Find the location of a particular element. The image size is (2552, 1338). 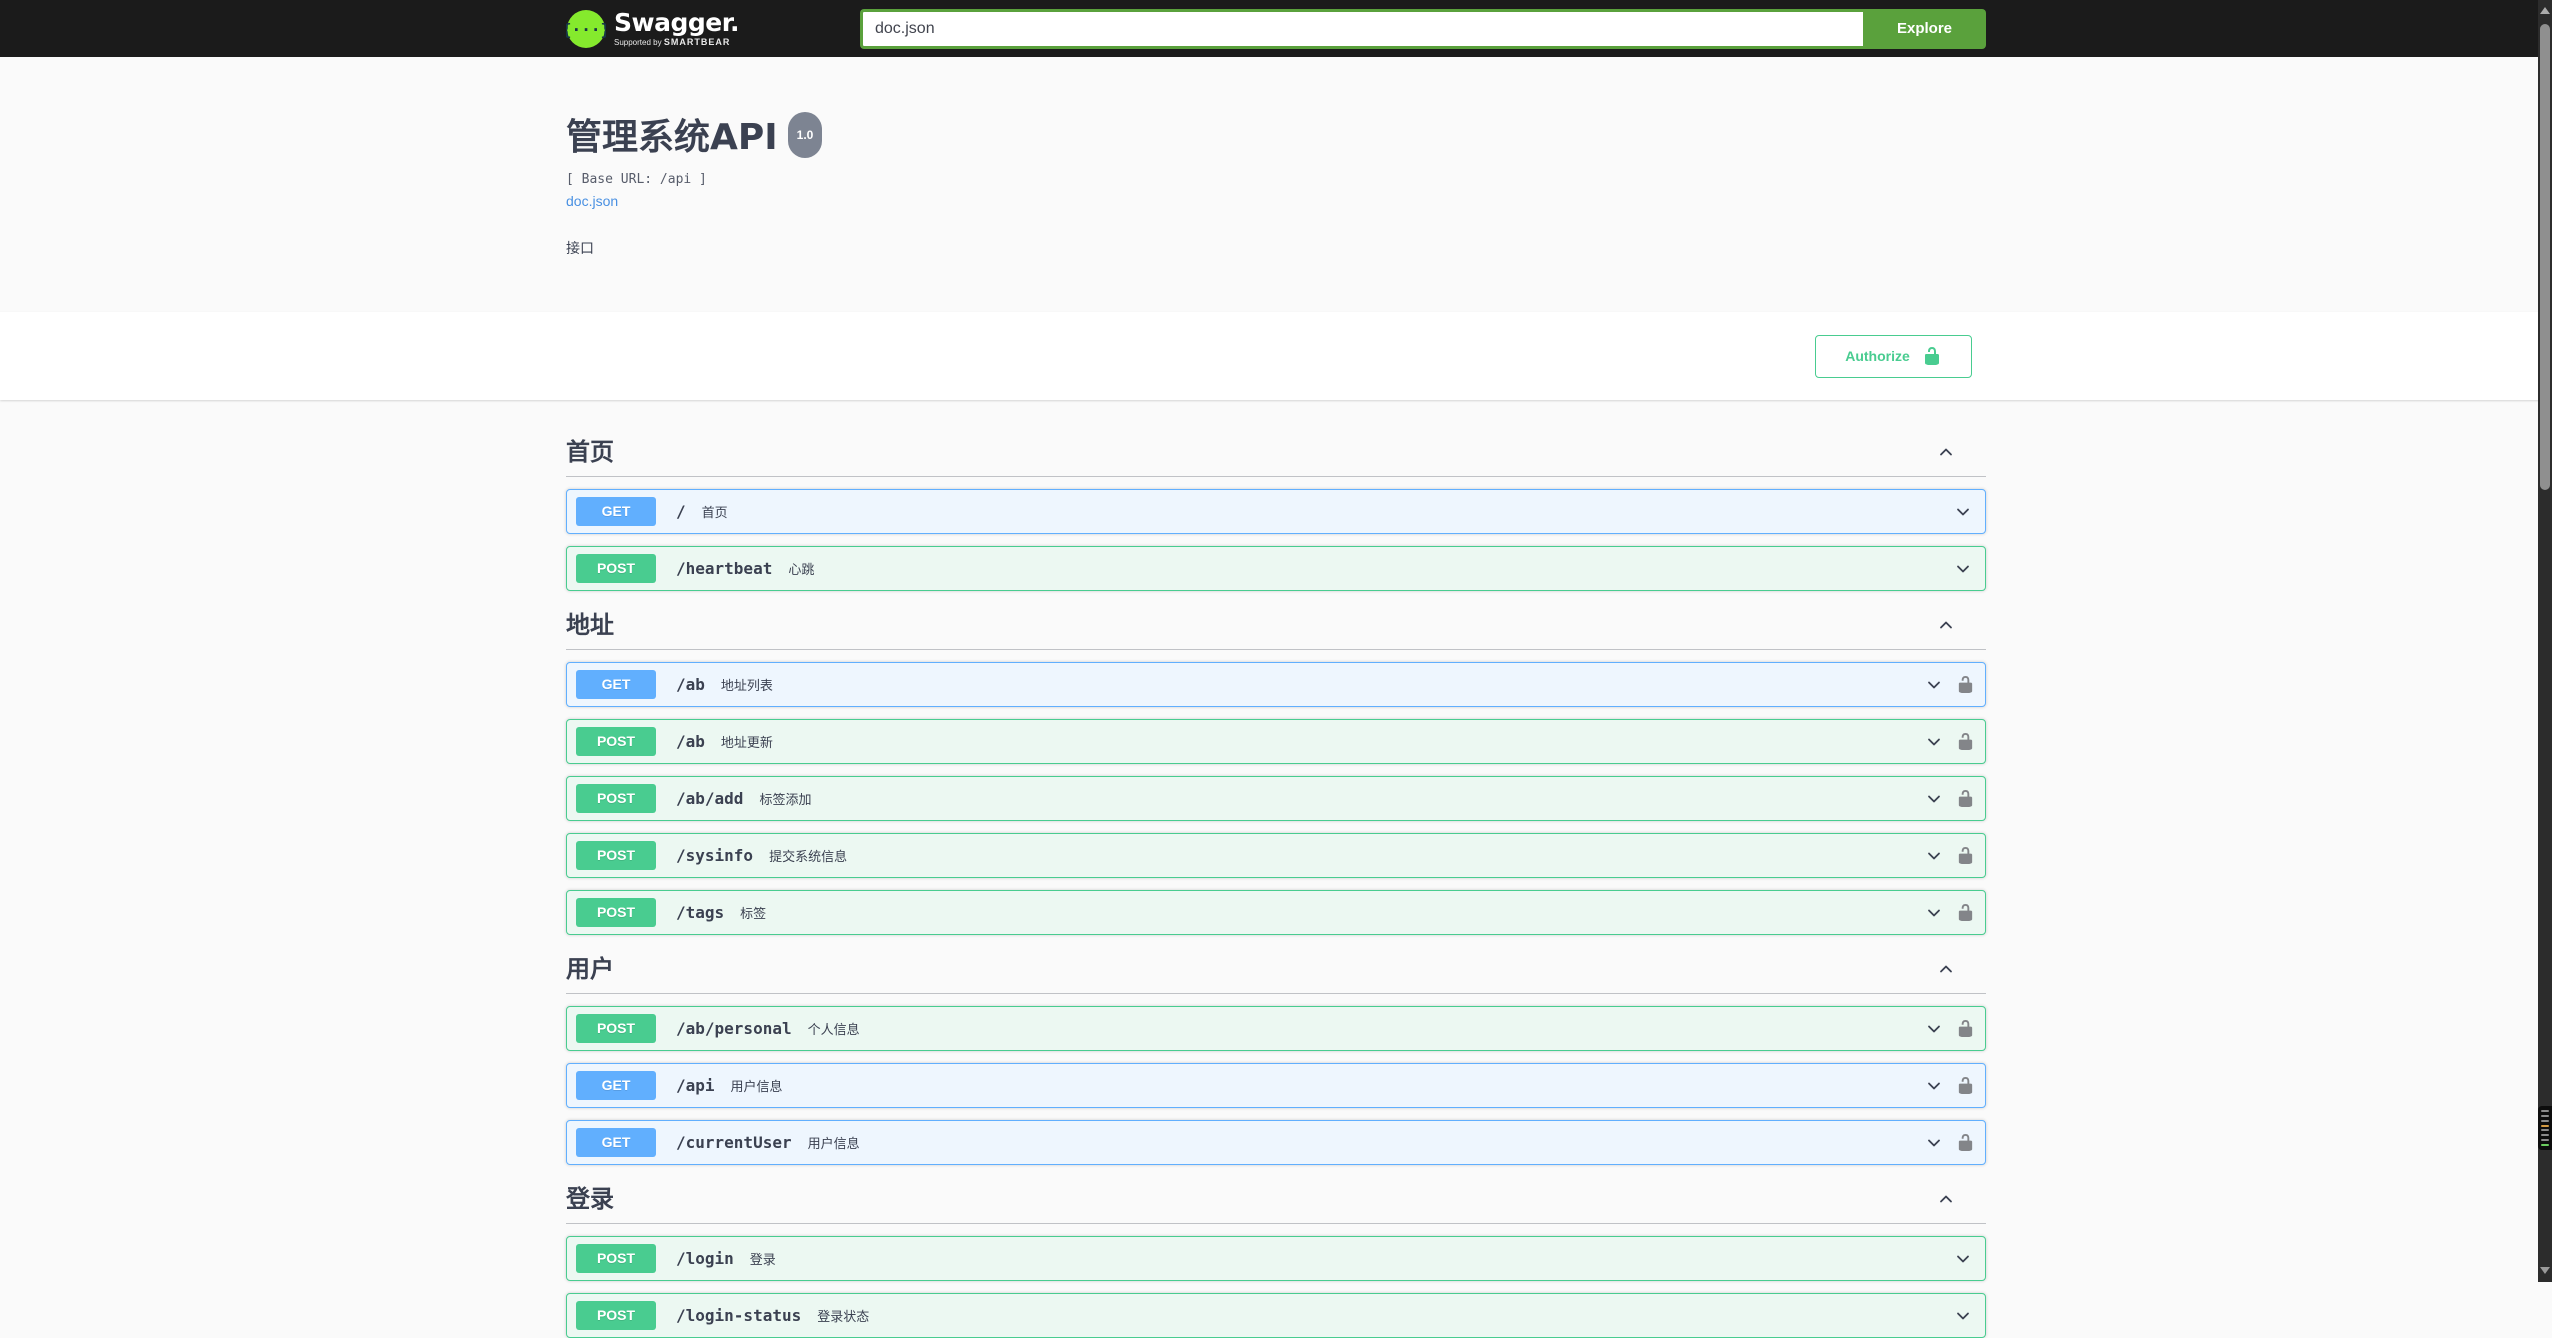

operation-summary: 登录 is located at coordinates (762, 1259).